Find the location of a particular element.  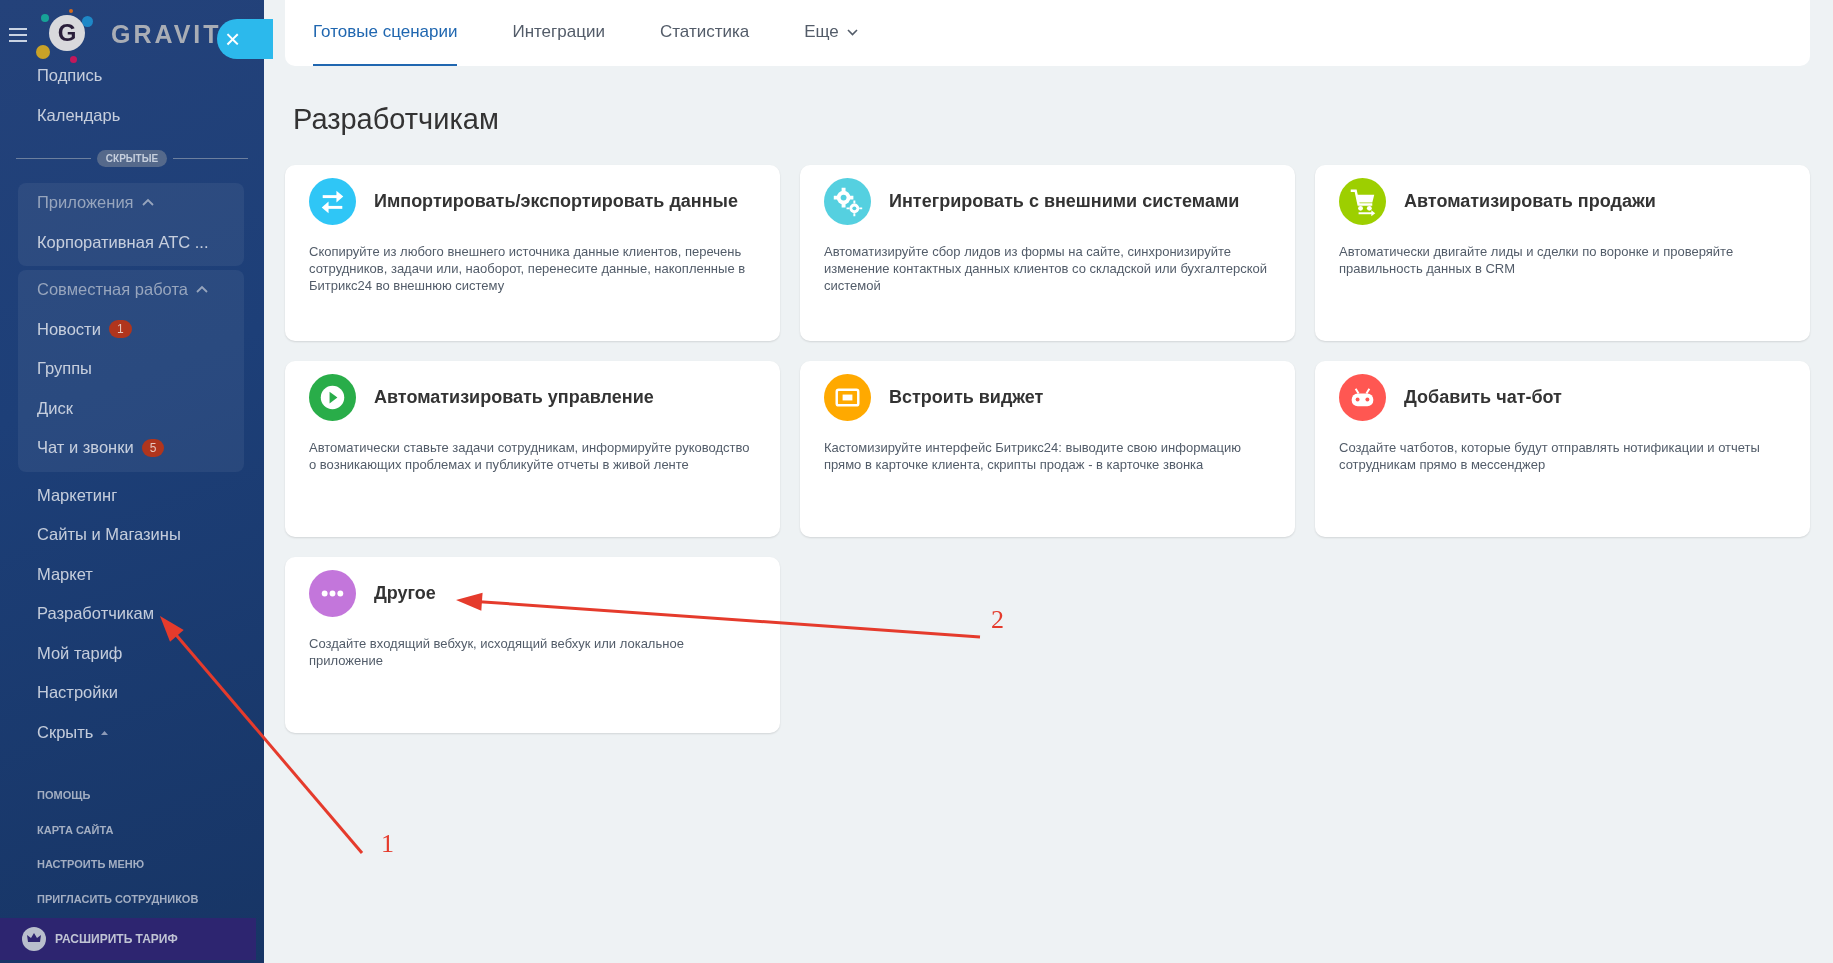

sidebar-item: Настройки is located at coordinates (132, 693).